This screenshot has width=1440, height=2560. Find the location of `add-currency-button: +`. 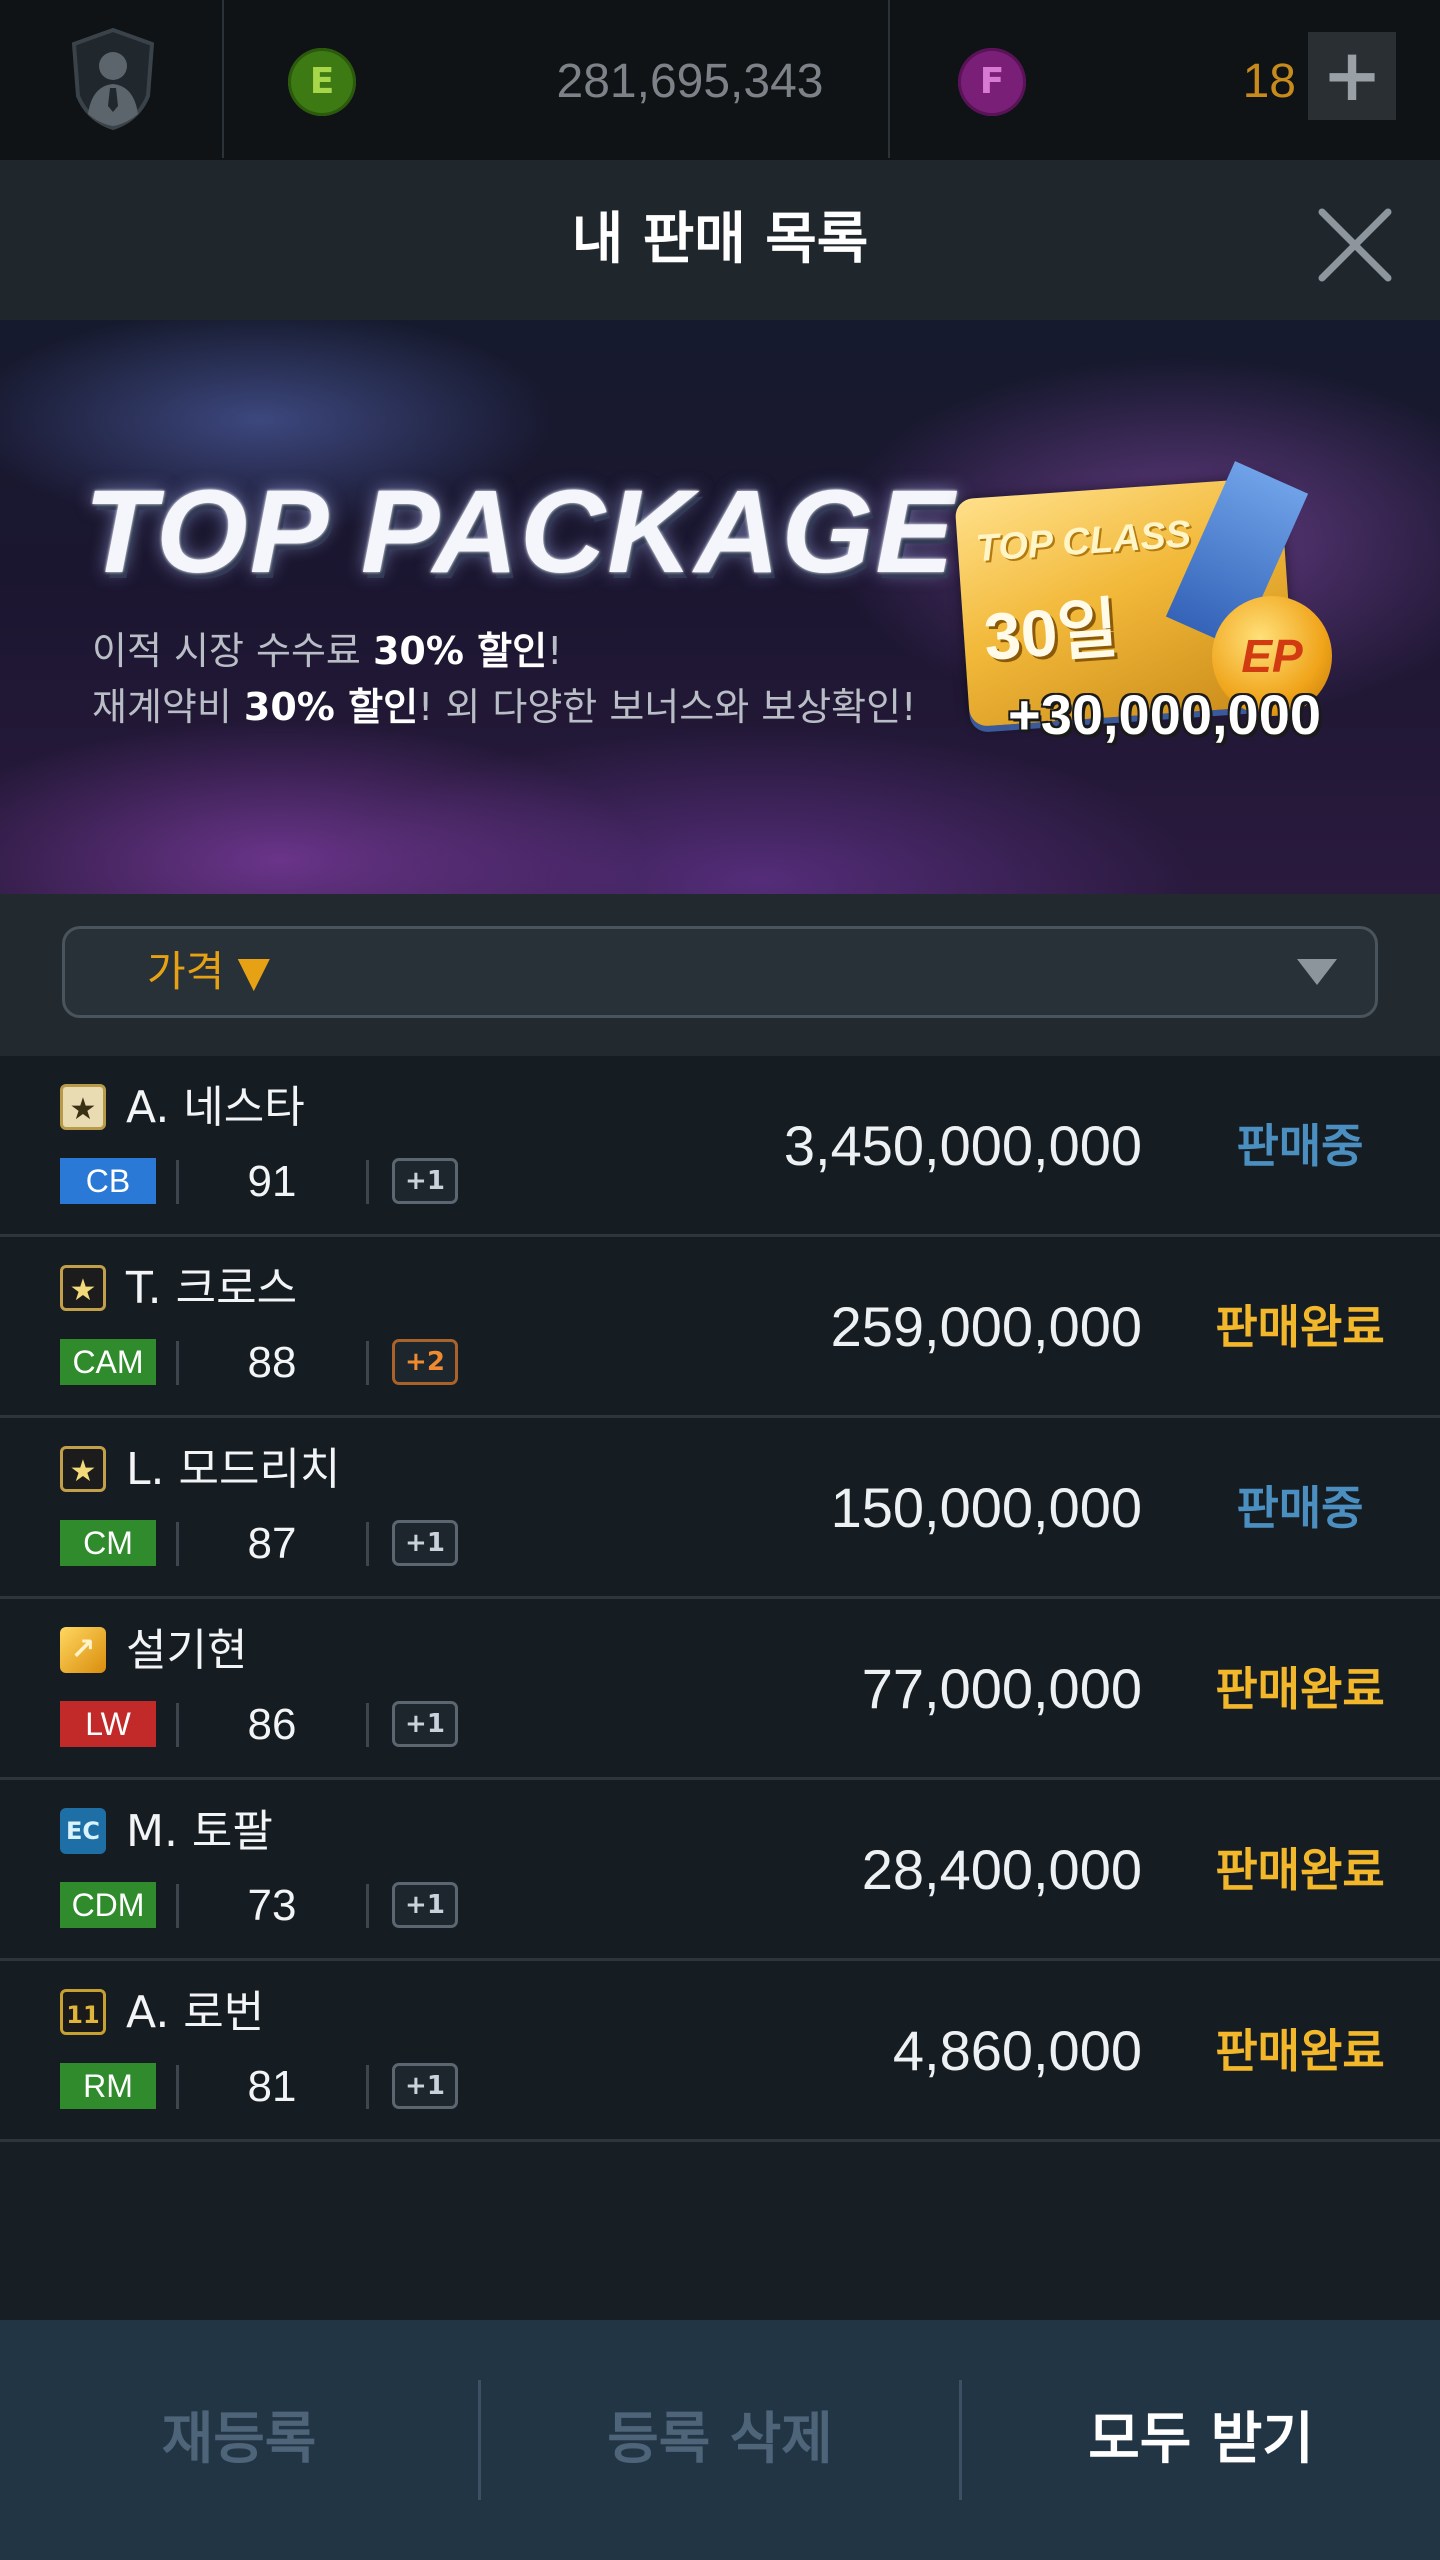

add-currency-button: + is located at coordinates (1352, 76).